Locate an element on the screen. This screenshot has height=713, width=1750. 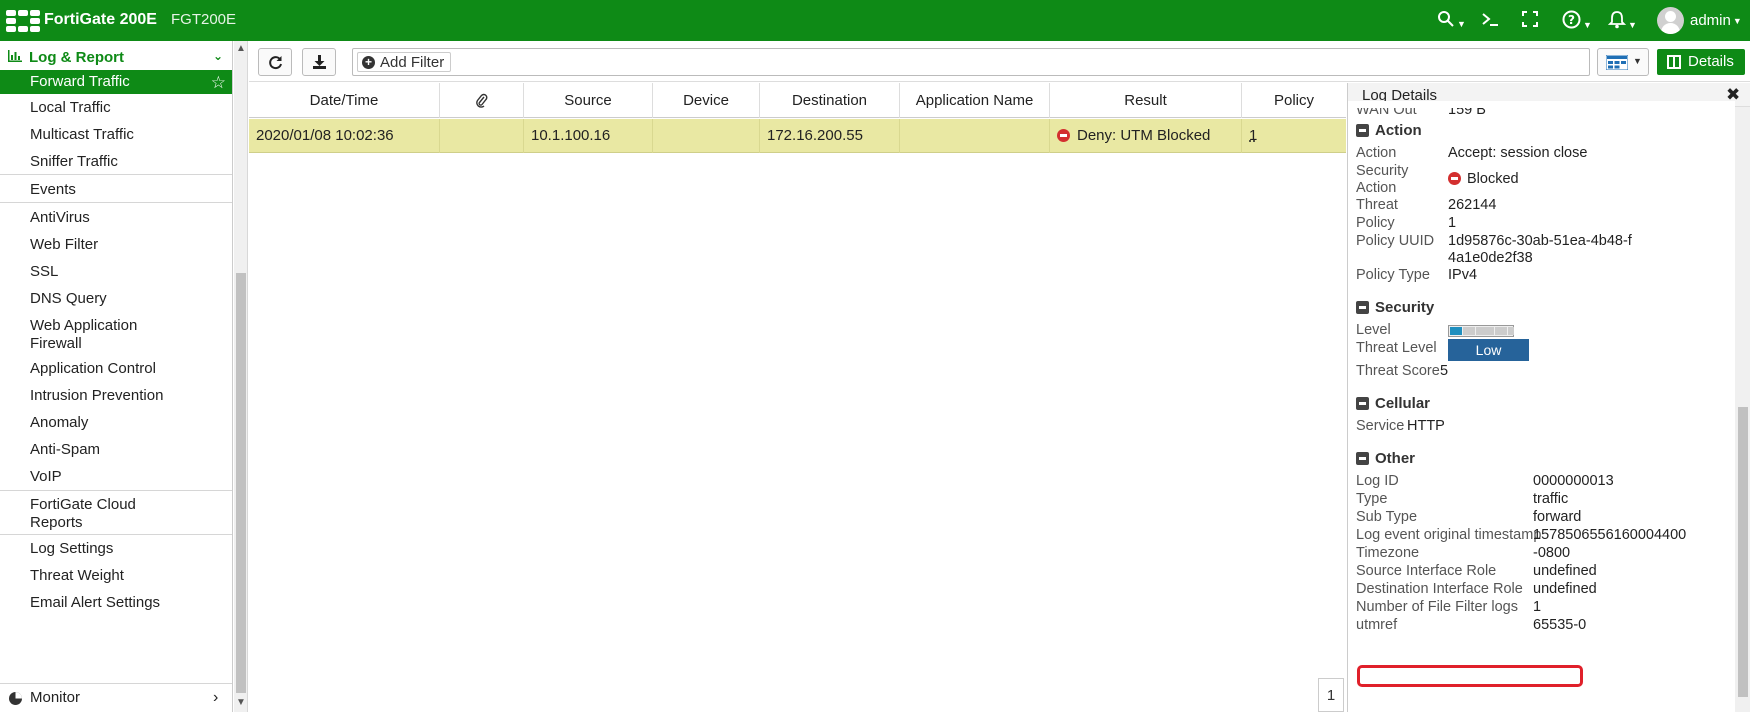
section-action: Action is located at coordinates (1389, 130).